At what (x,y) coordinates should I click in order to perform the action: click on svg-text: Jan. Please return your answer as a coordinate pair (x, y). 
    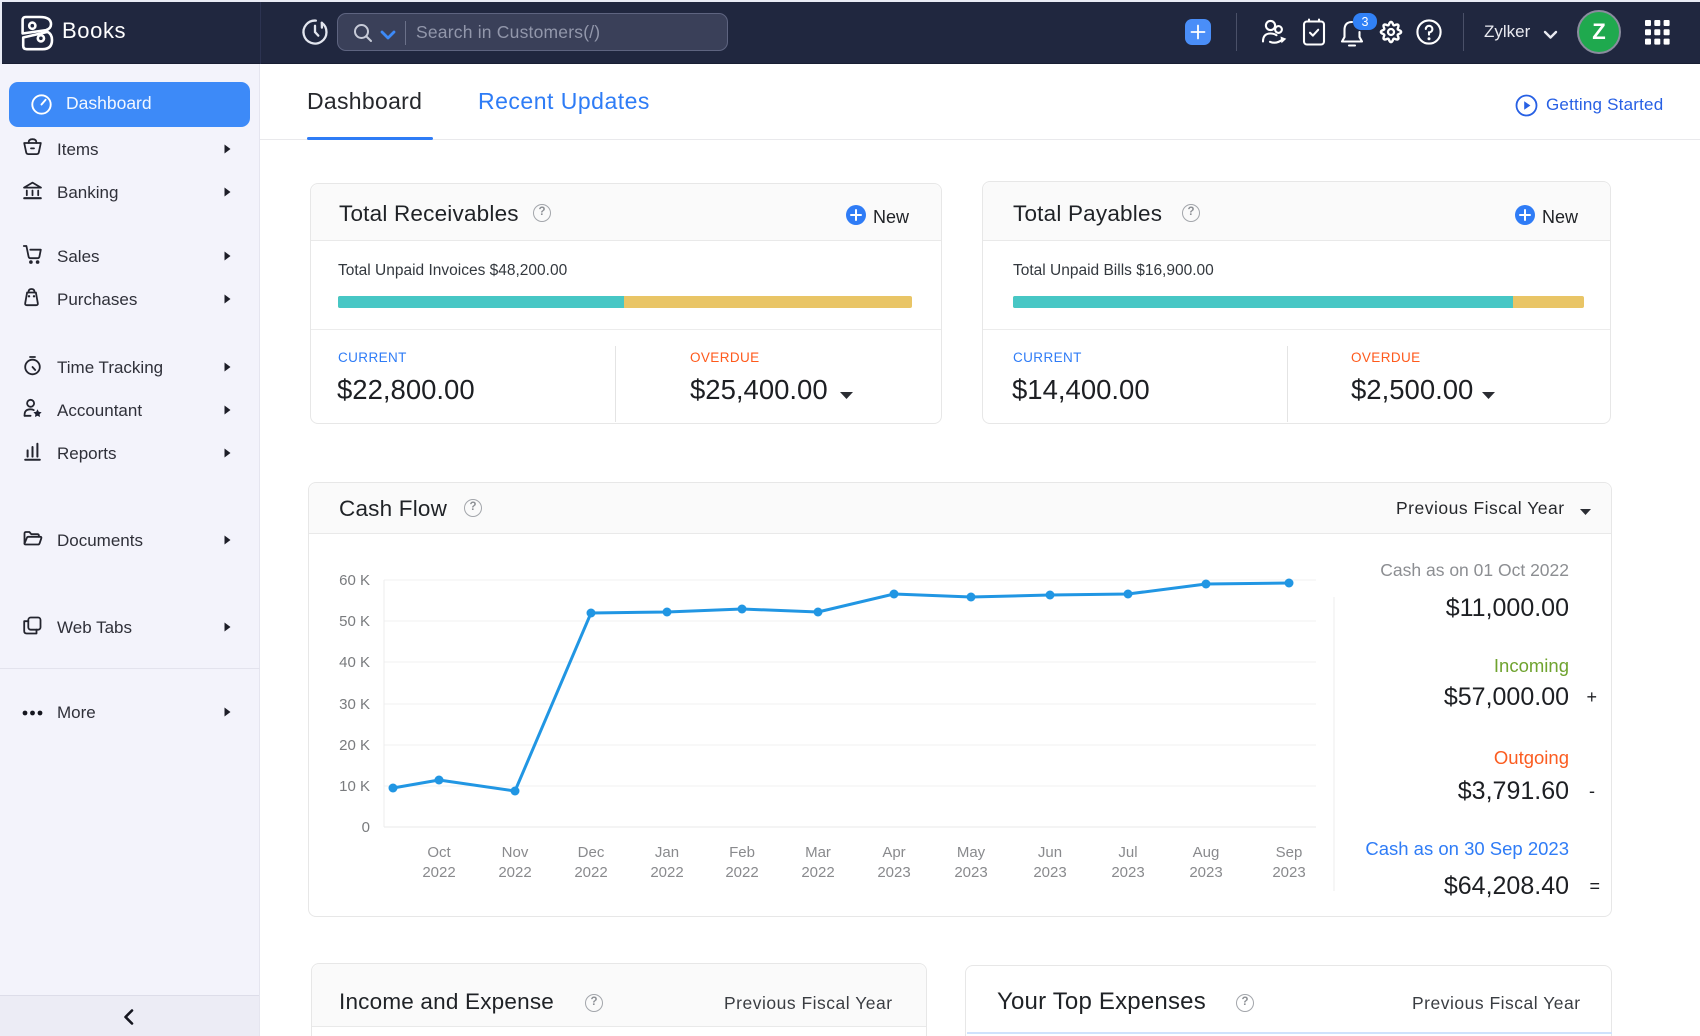
    Looking at the image, I should click on (667, 852).